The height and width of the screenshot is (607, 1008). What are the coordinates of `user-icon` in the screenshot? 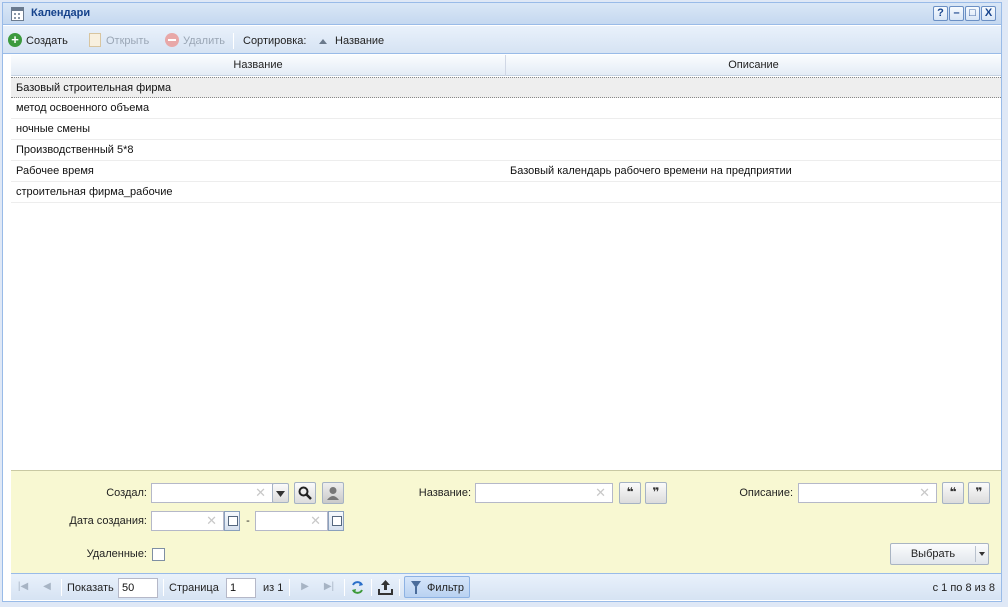 It's located at (333, 493).